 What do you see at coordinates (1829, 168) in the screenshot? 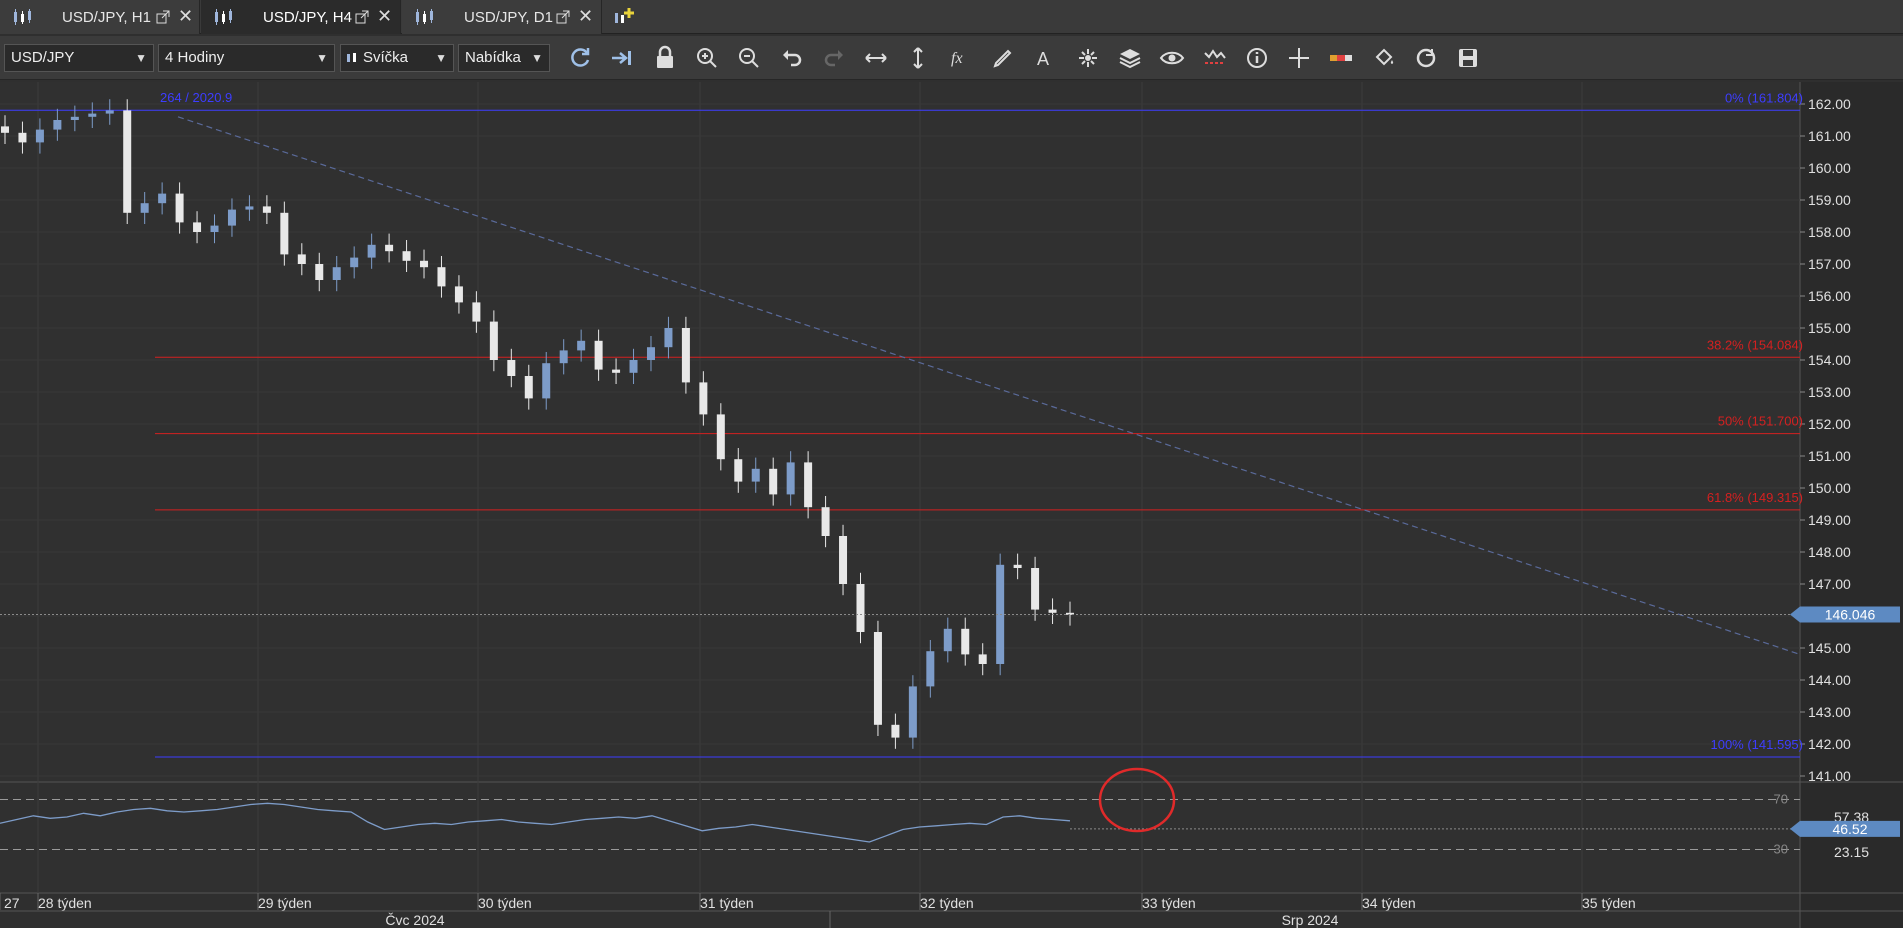
I see `price-tick-label: 160.00` at bounding box center [1829, 168].